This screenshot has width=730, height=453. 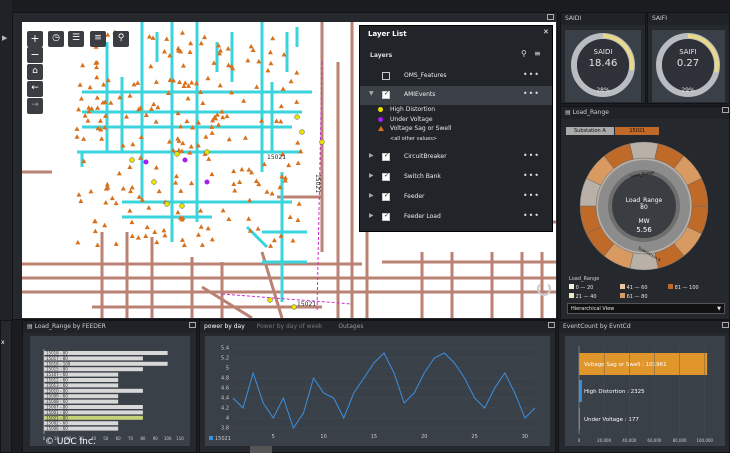 What do you see at coordinates (645, 113) in the screenshot?
I see `load-range-tab: ▤ Load_Range` at bounding box center [645, 113].